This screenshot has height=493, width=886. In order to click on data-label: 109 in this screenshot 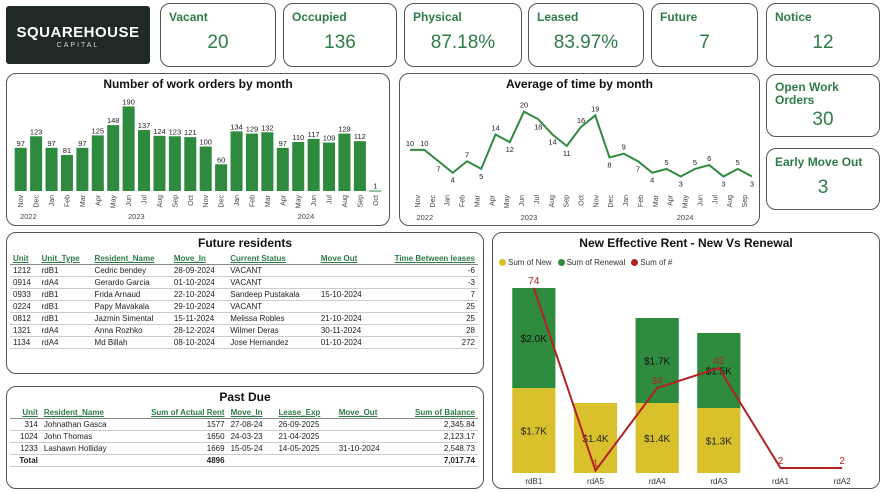, I will do `click(329, 137)`.